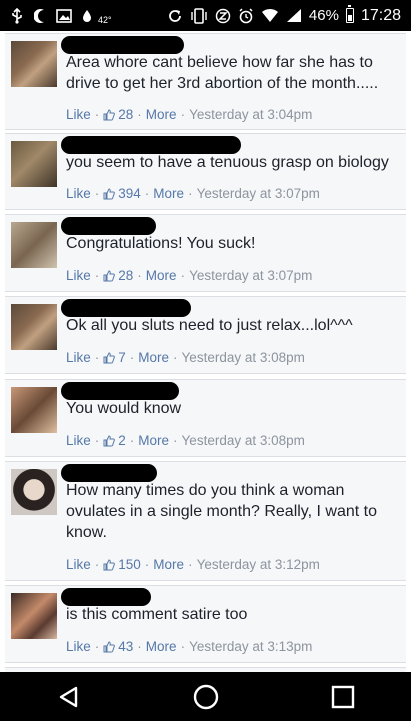 The width and height of the screenshot is (411, 721). What do you see at coordinates (129, 193) in the screenshot?
I see `like-count: 394` at bounding box center [129, 193].